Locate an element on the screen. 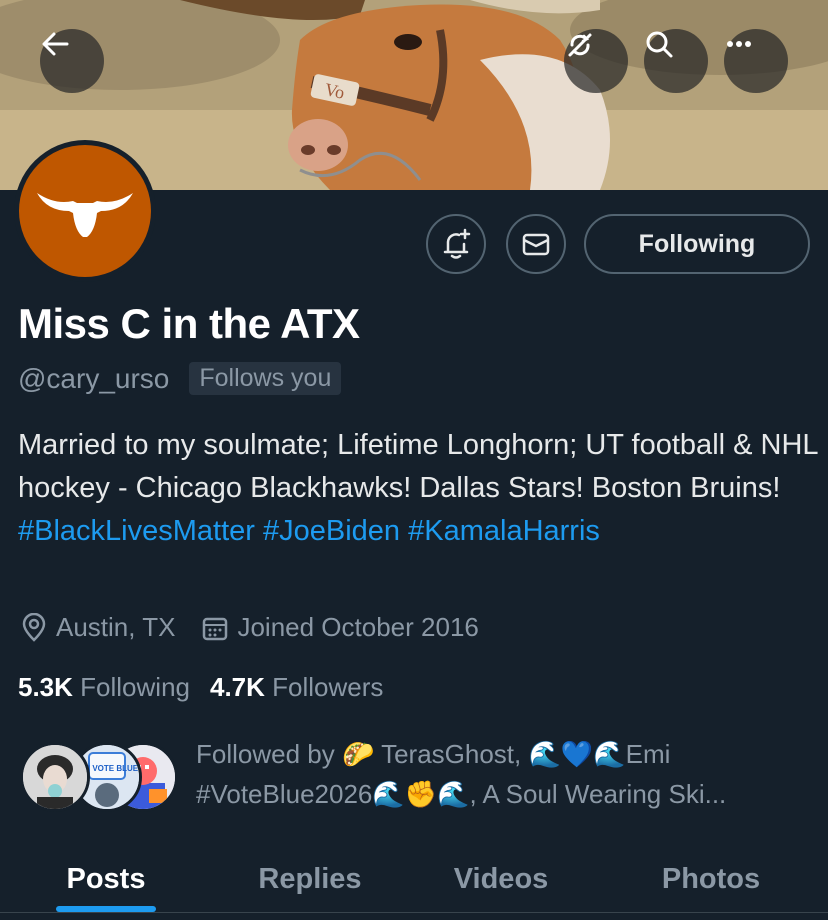 The width and height of the screenshot is (828, 920). profile-meta: Austin, TX Joined October 2016 is located at coordinates (262, 627).